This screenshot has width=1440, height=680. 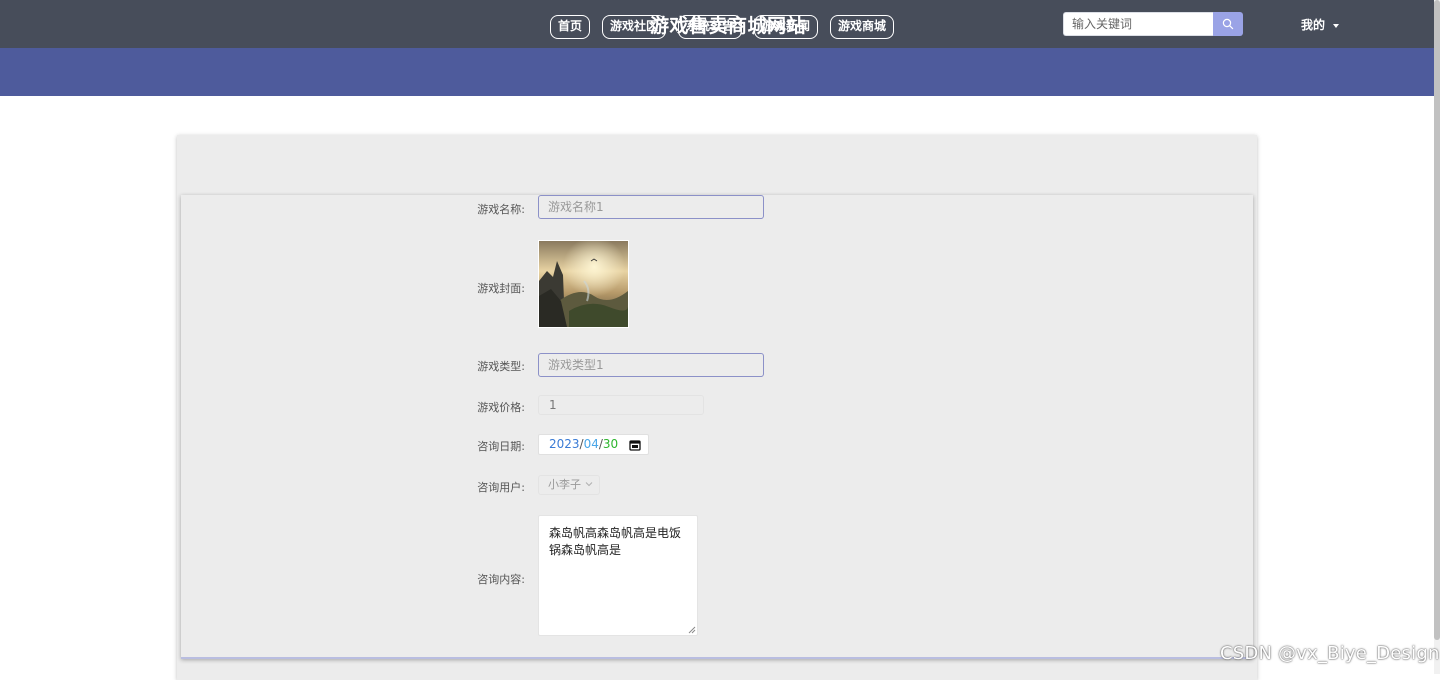 What do you see at coordinates (633, 27) in the screenshot?
I see `nav-item-community: 游戏社区` at bounding box center [633, 27].